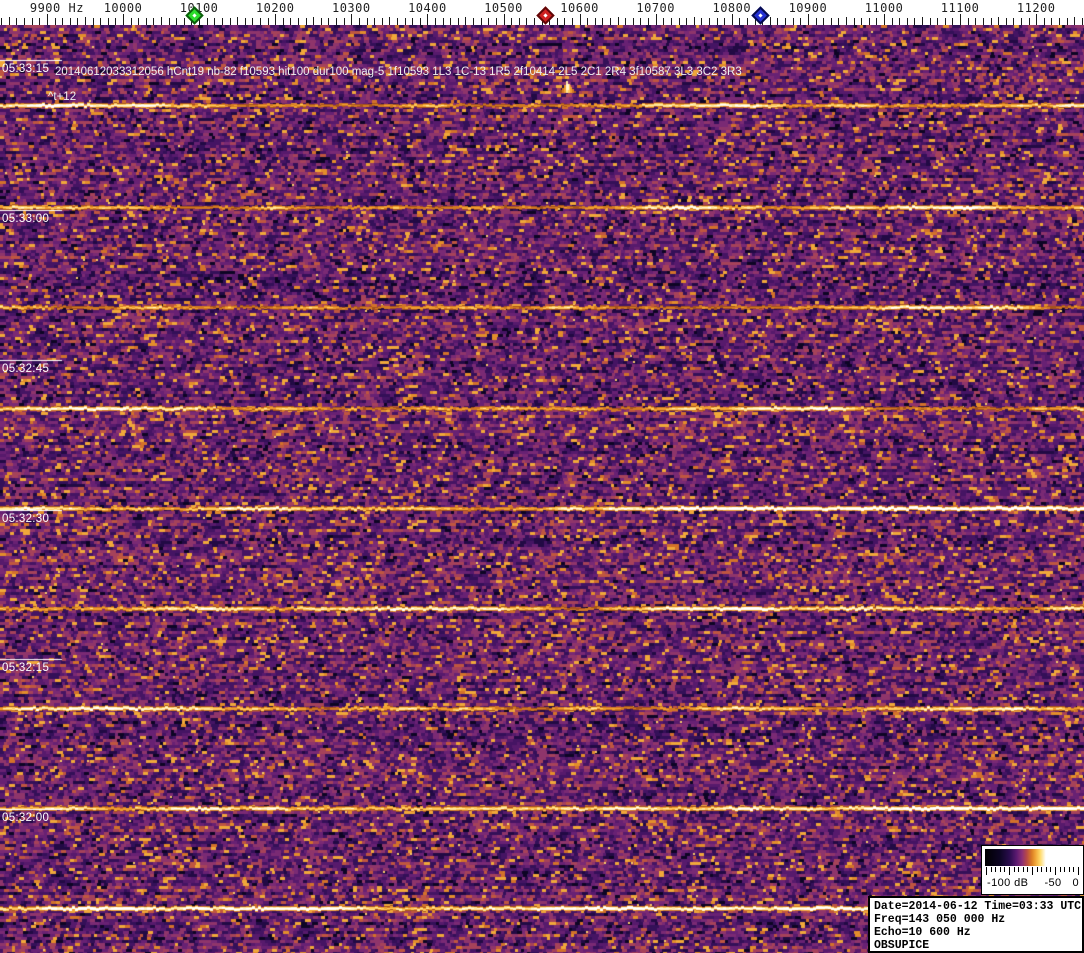 The image size is (1084, 953). I want to click on info-date-time: Date=2014-06-12 Time=03:33 UTC, so click(978, 906).